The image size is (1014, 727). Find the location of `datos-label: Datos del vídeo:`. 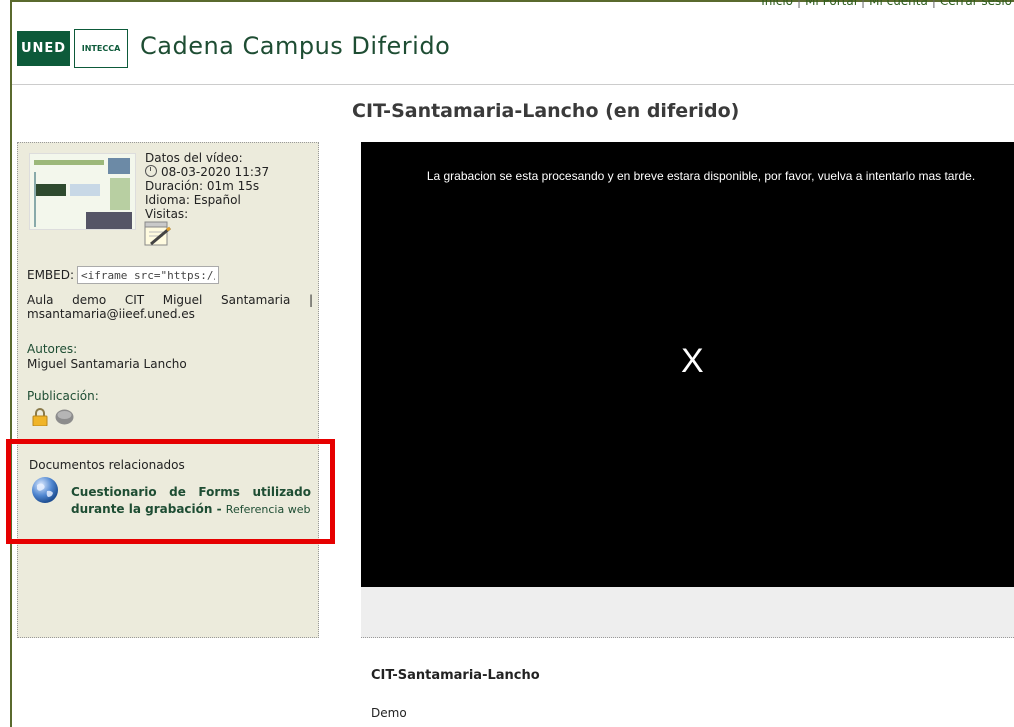

datos-label: Datos del vídeo: is located at coordinates (194, 158).